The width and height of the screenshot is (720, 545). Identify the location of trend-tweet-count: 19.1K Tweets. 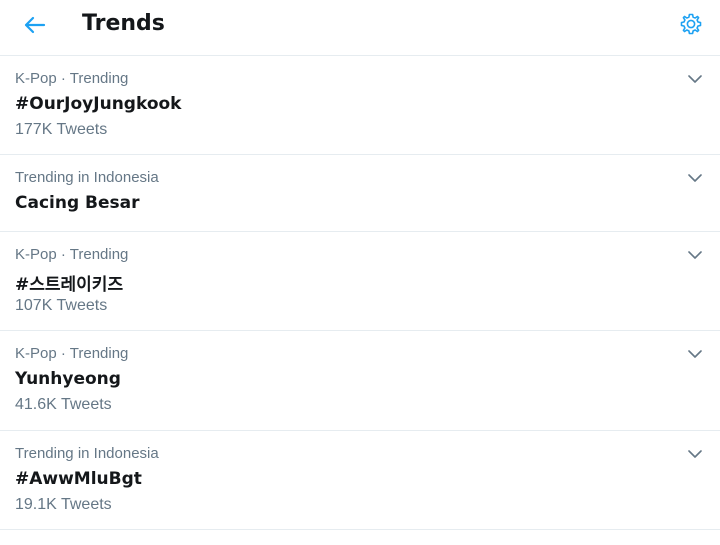
(63, 504).